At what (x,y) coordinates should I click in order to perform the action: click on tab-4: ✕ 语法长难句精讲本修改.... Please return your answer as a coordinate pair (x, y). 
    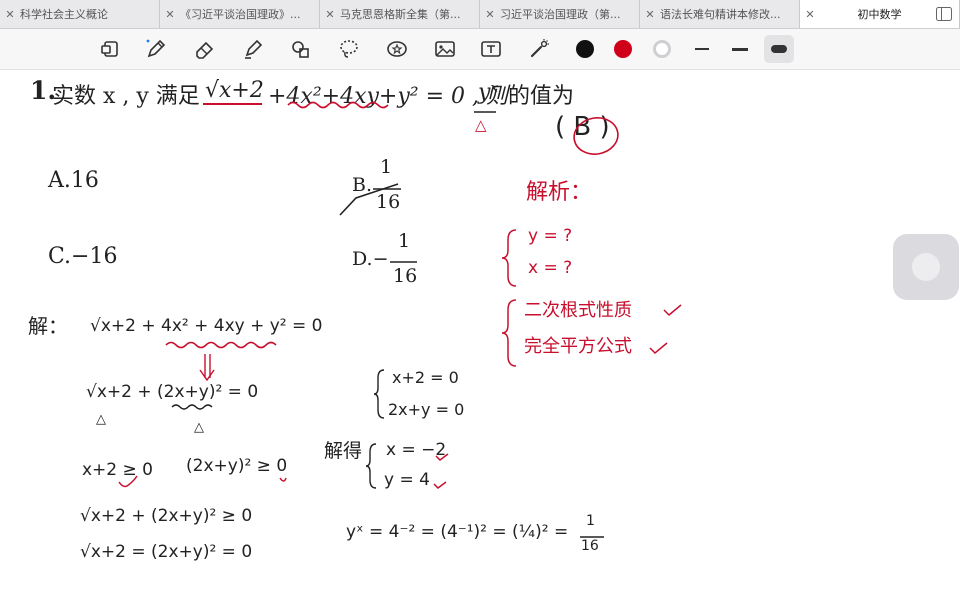
    Looking at the image, I should click on (720, 14).